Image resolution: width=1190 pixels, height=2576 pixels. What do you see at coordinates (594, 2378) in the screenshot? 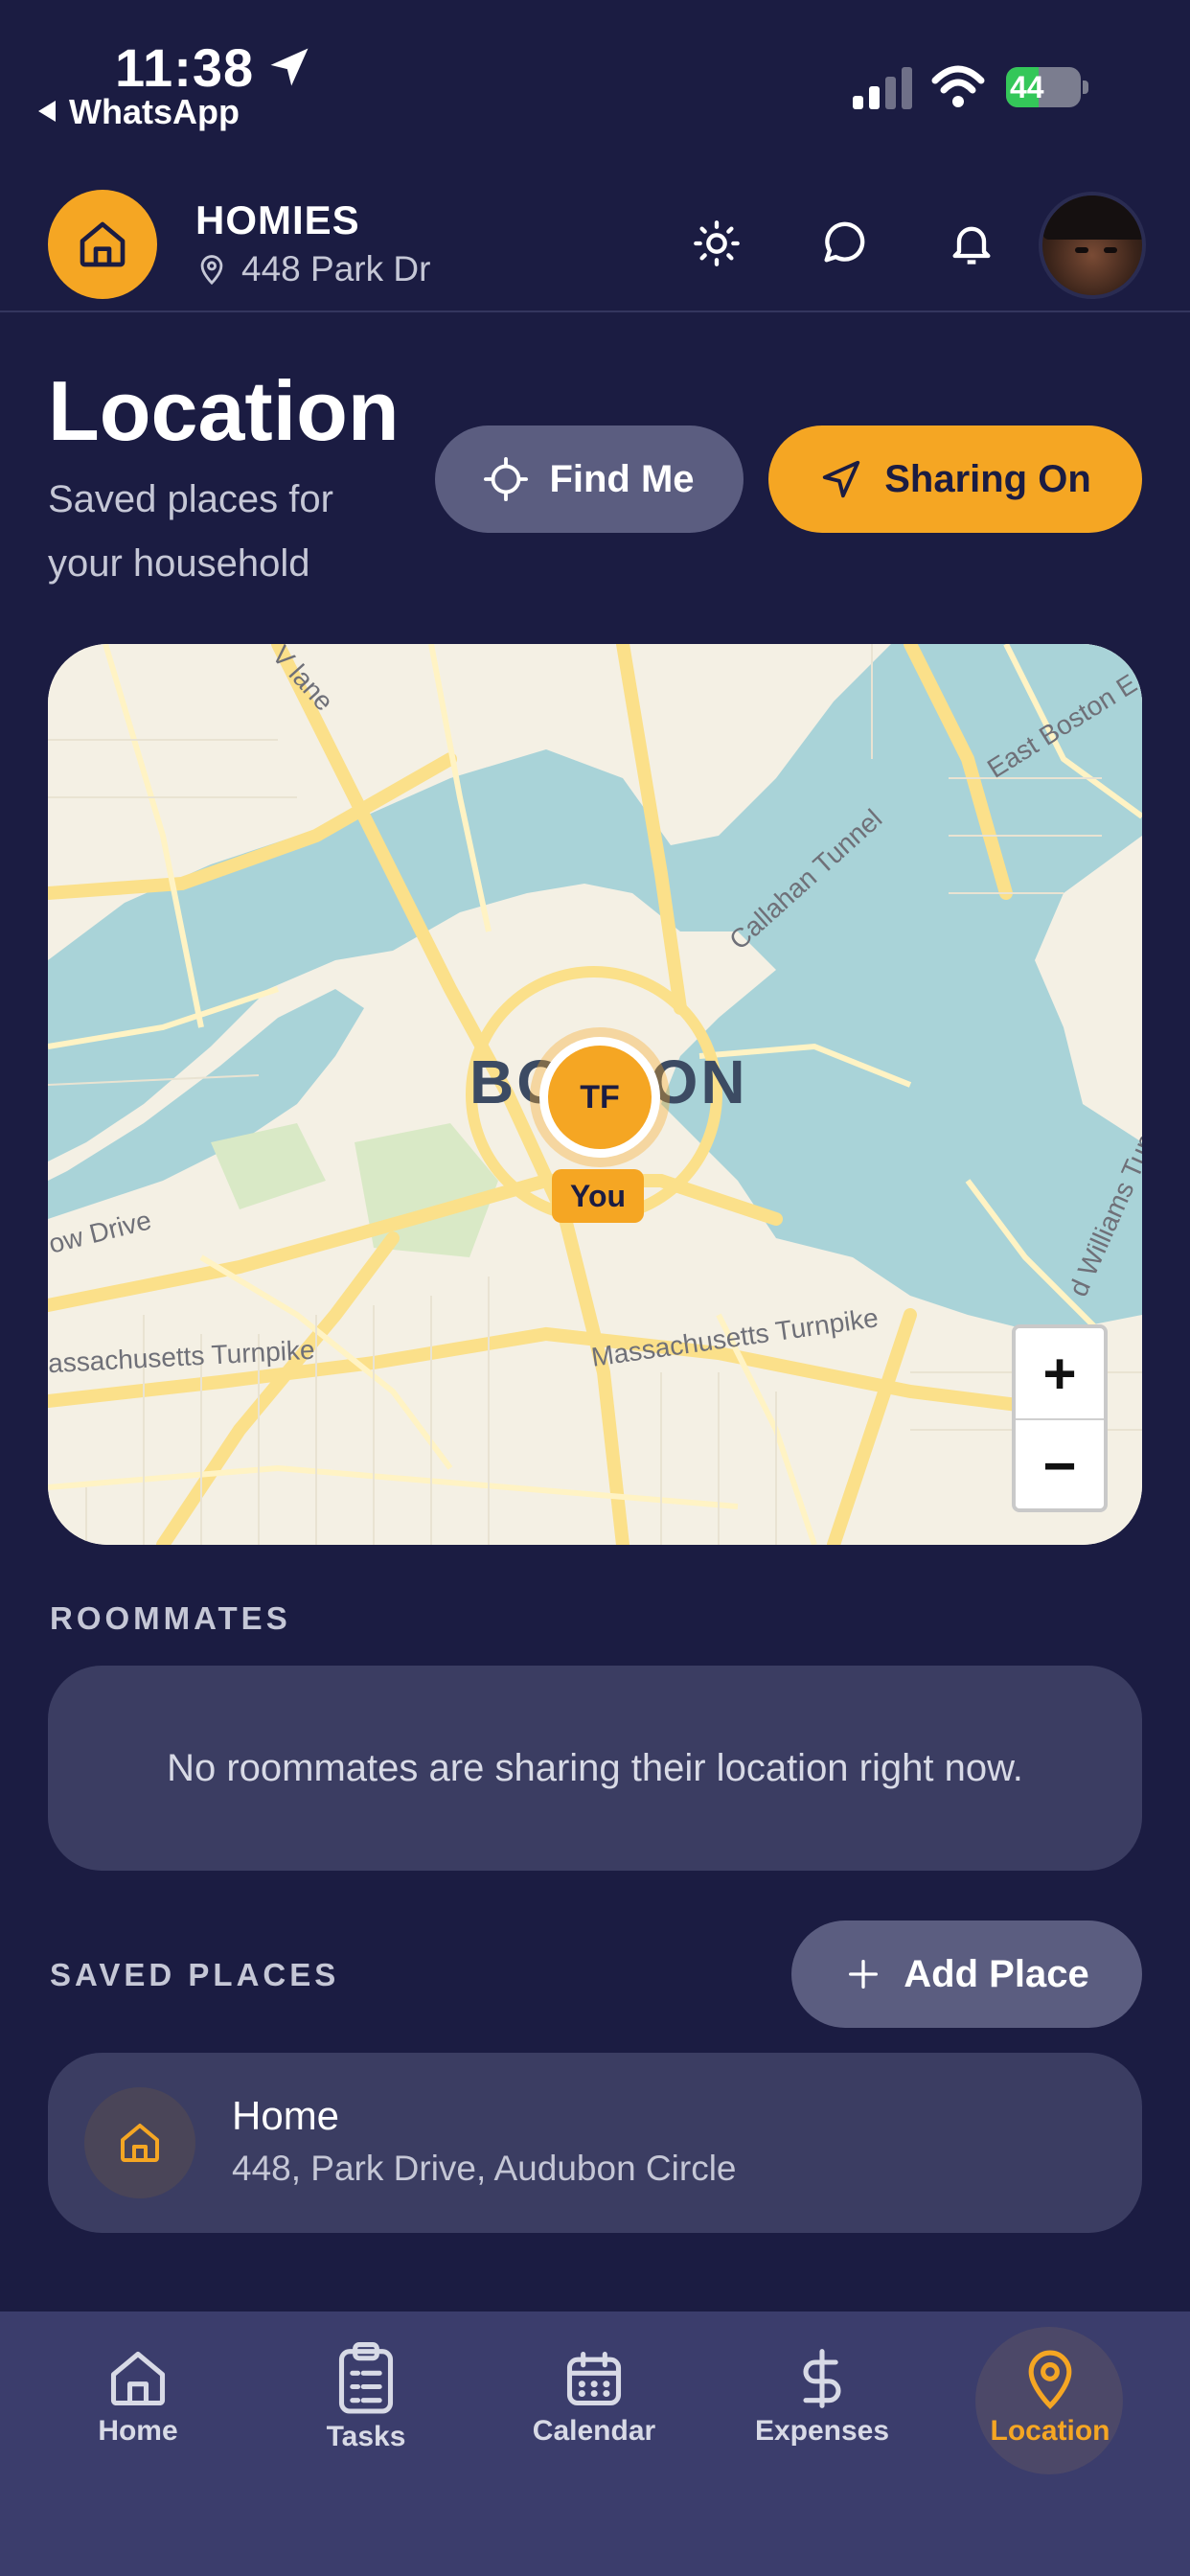
I see `calendar-icon` at bounding box center [594, 2378].